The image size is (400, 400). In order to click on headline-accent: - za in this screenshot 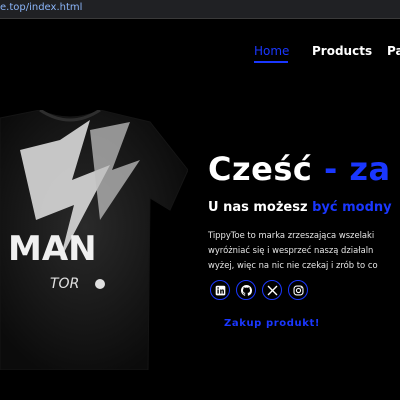, I will do `click(351, 169)`.